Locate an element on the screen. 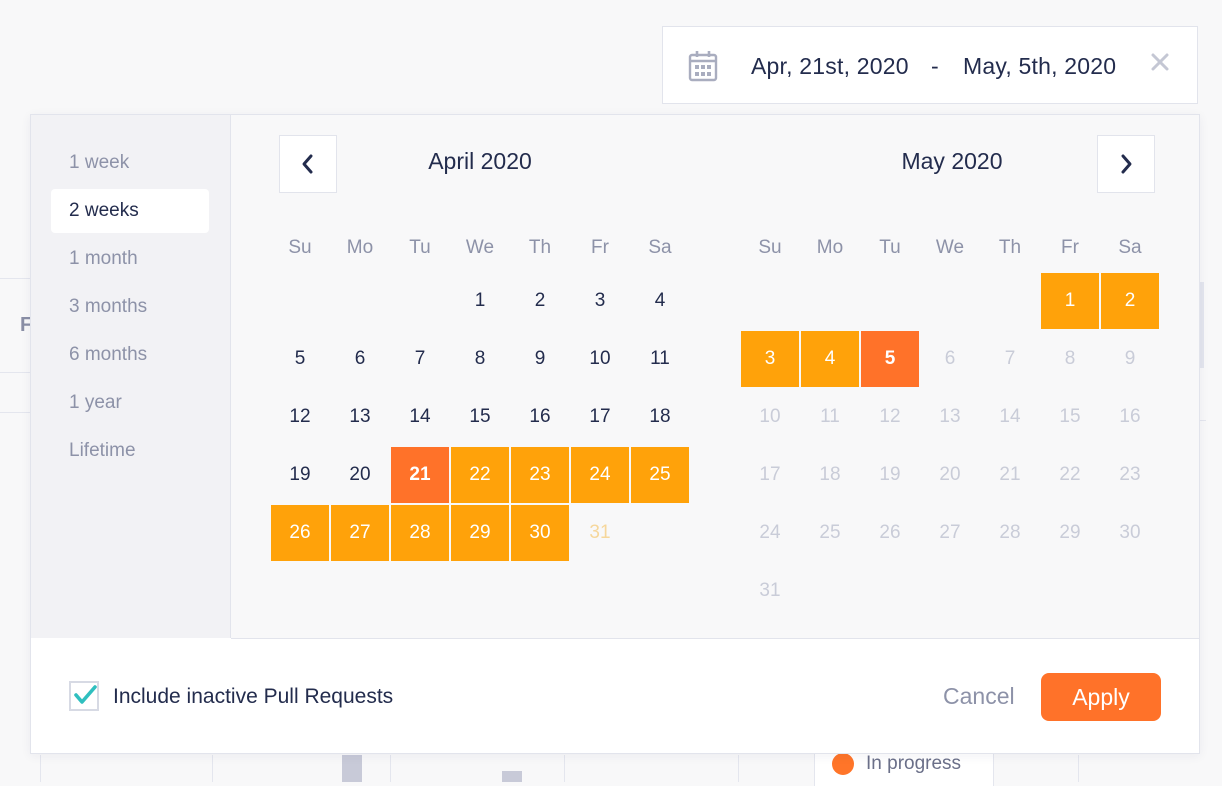 The width and height of the screenshot is (1222, 786). preset-1-year: 1 year is located at coordinates (130, 403).